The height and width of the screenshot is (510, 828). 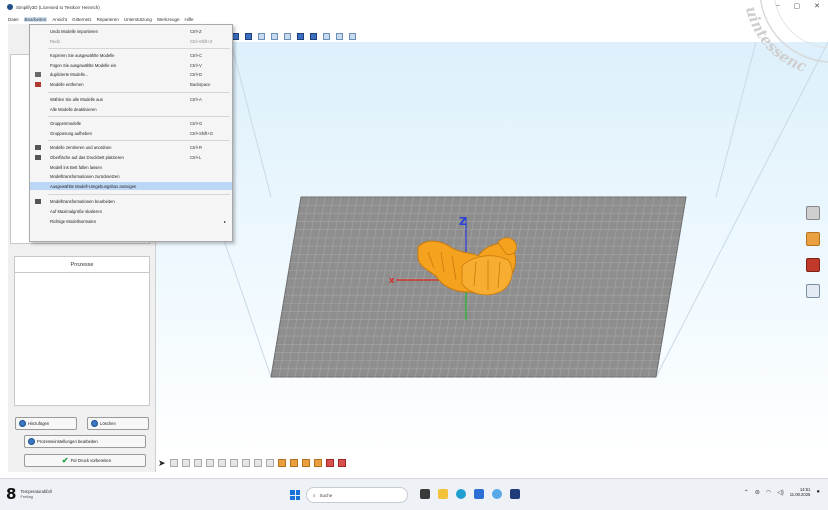 What do you see at coordinates (479, 494) in the screenshot?
I see `store-icon` at bounding box center [479, 494].